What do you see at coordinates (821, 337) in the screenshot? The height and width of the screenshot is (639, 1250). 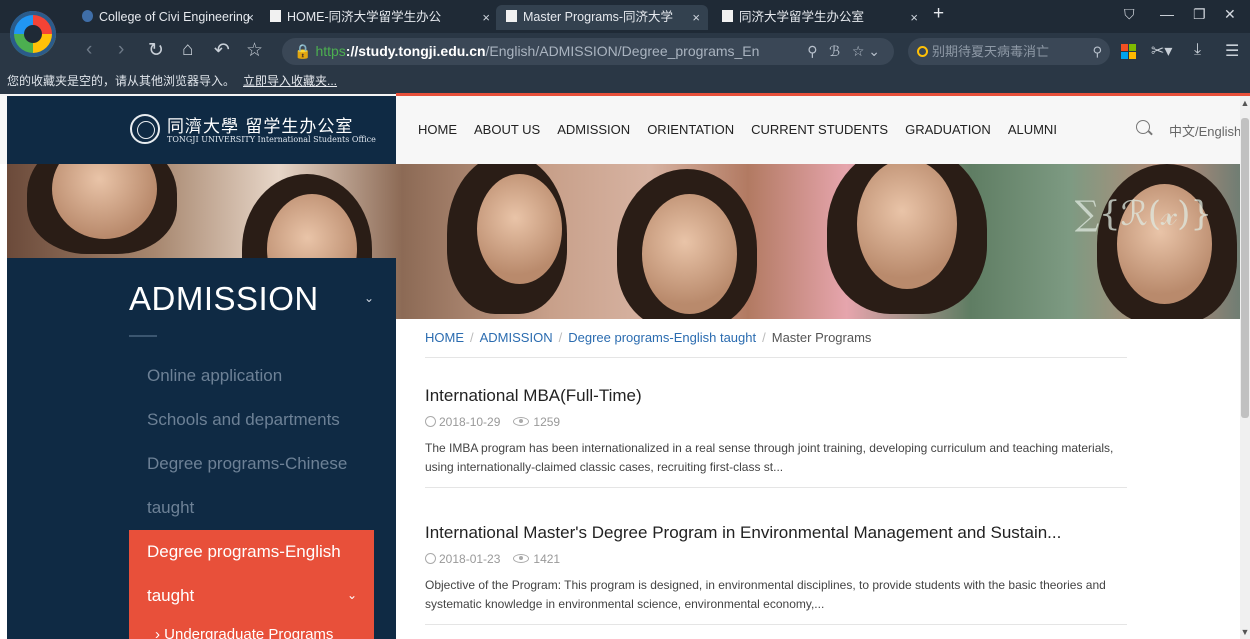 I see `breadcrumb-current: Master Programs` at bounding box center [821, 337].